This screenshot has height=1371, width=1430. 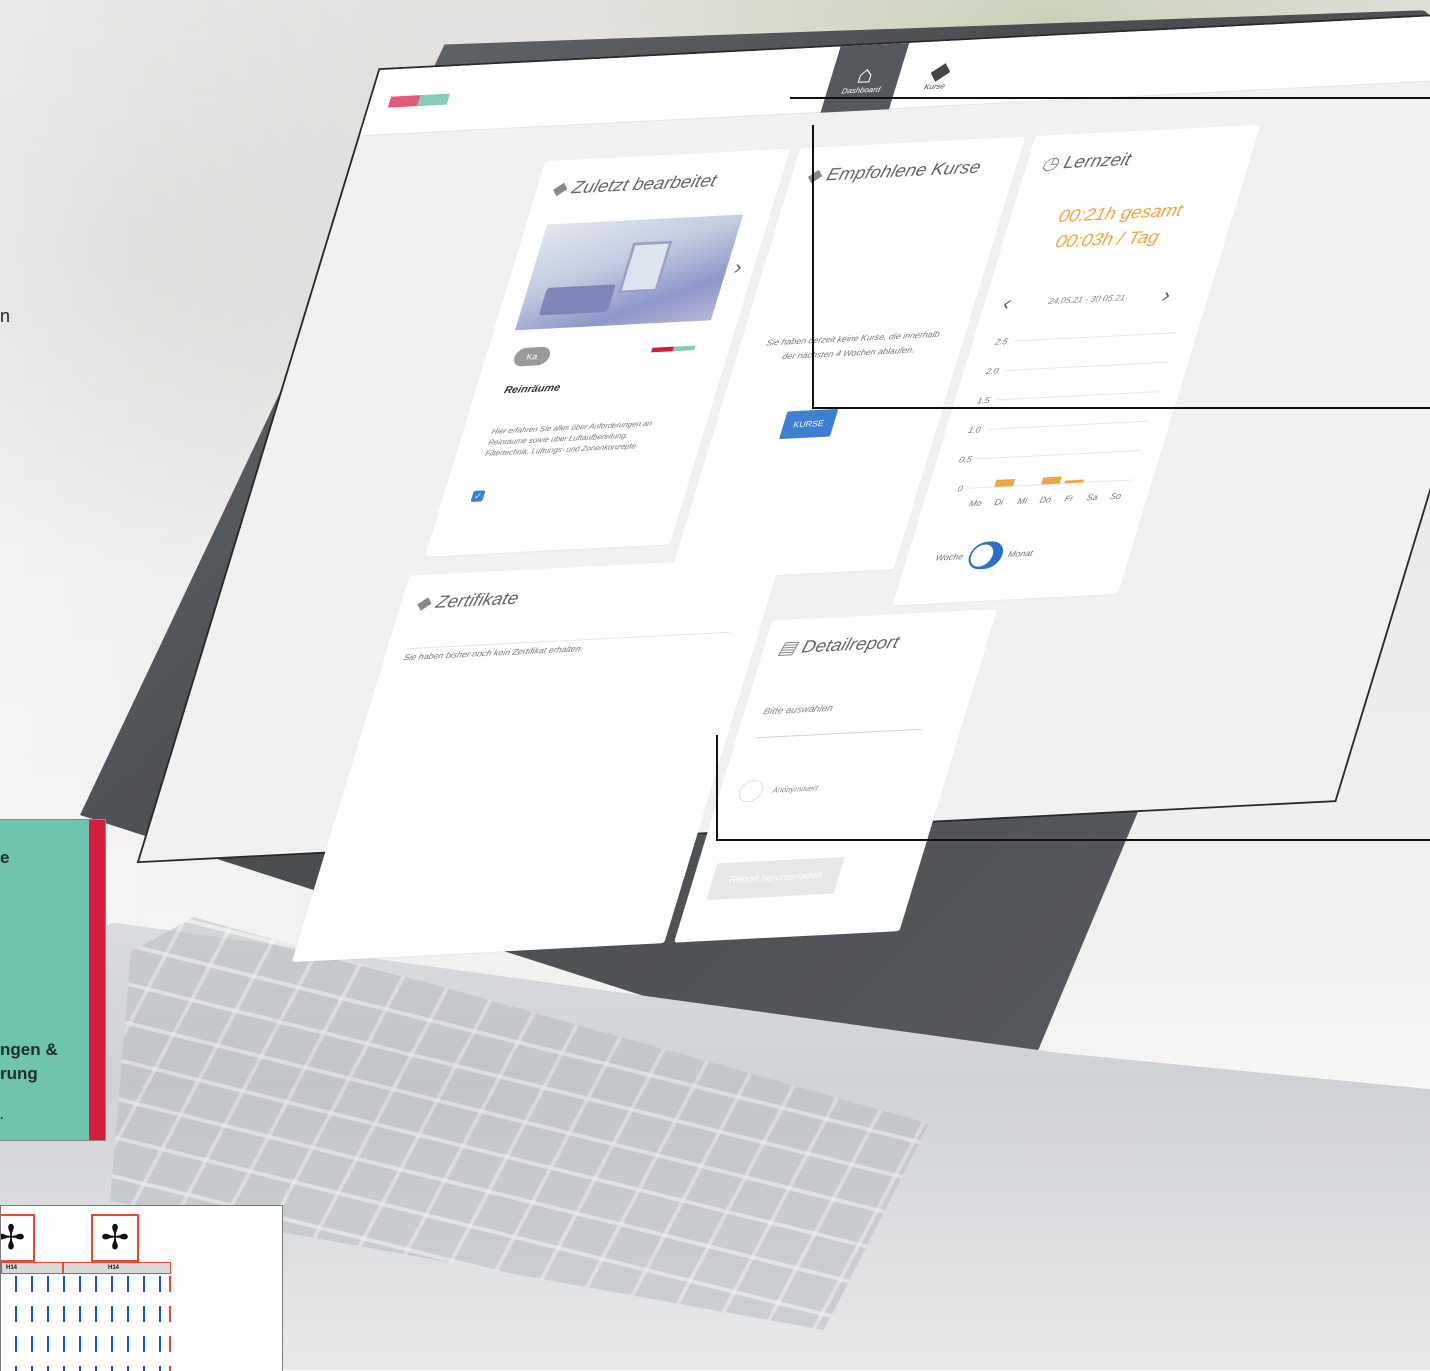 I want to click on y-tick-label: 0.5, so click(x=965, y=459).